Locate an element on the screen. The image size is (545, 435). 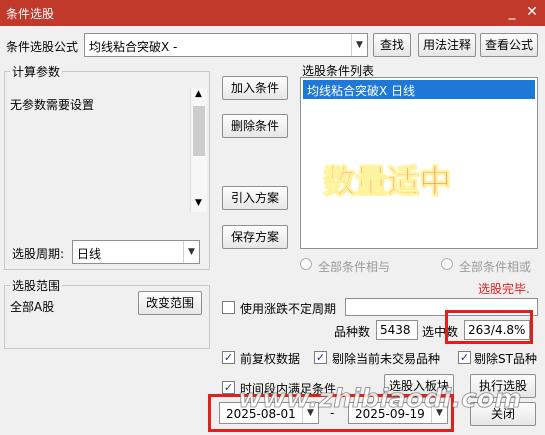
params-legend: 计算参数 is located at coordinates (36, 71).